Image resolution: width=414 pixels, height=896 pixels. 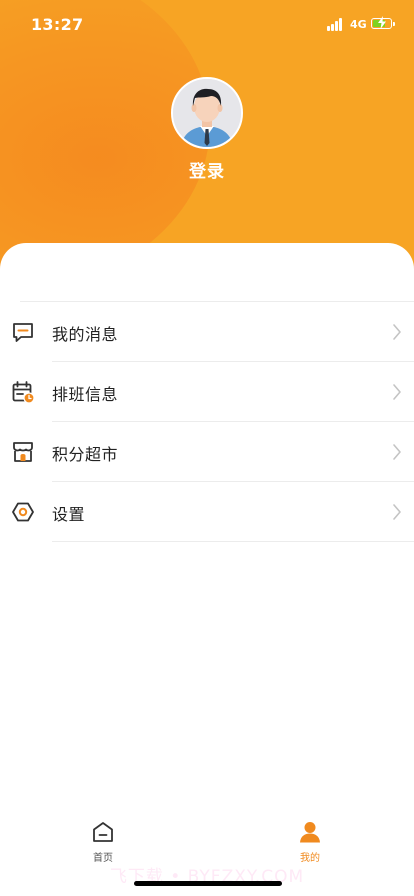 What do you see at coordinates (23, 392) in the screenshot?
I see `calendar-icon` at bounding box center [23, 392].